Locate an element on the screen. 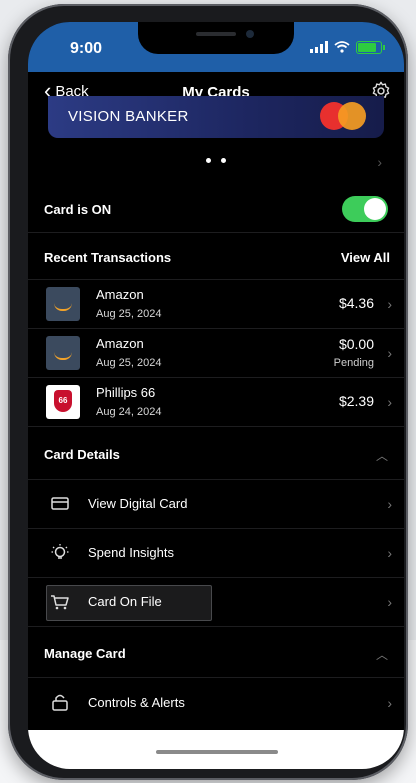 This screenshot has width=416, height=783. transaction-status: Pending is located at coordinates (353, 363).